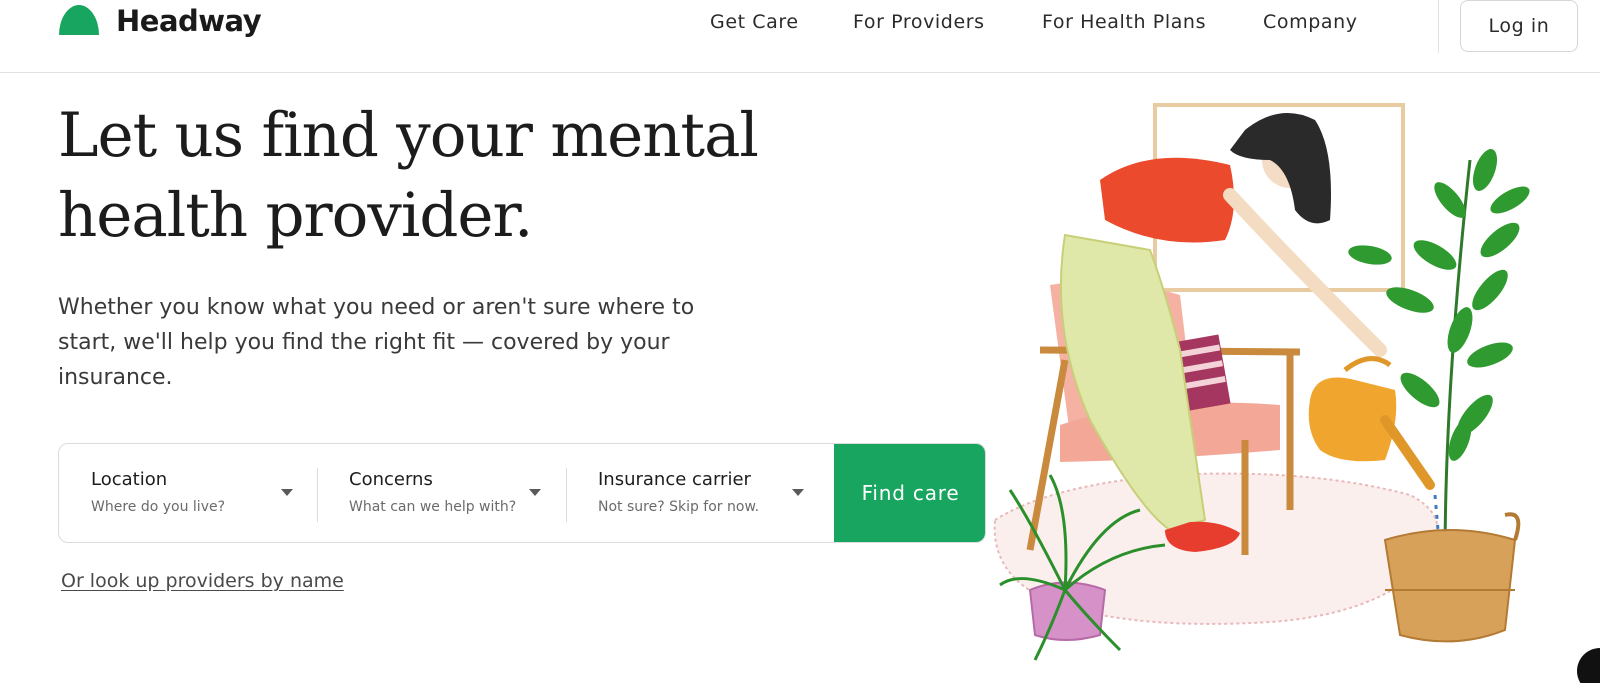 The width and height of the screenshot is (1600, 683). I want to click on concerns-label: Concerns, so click(391, 479).